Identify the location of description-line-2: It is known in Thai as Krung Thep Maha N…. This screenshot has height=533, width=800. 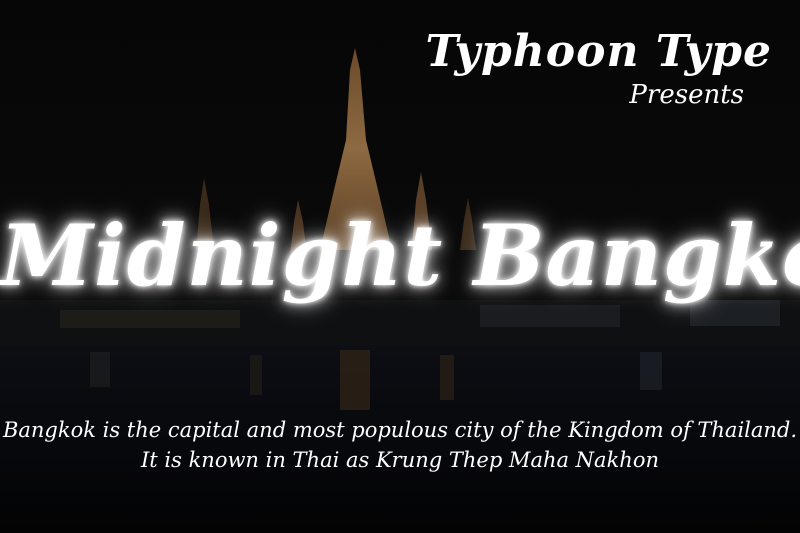
(399, 460).